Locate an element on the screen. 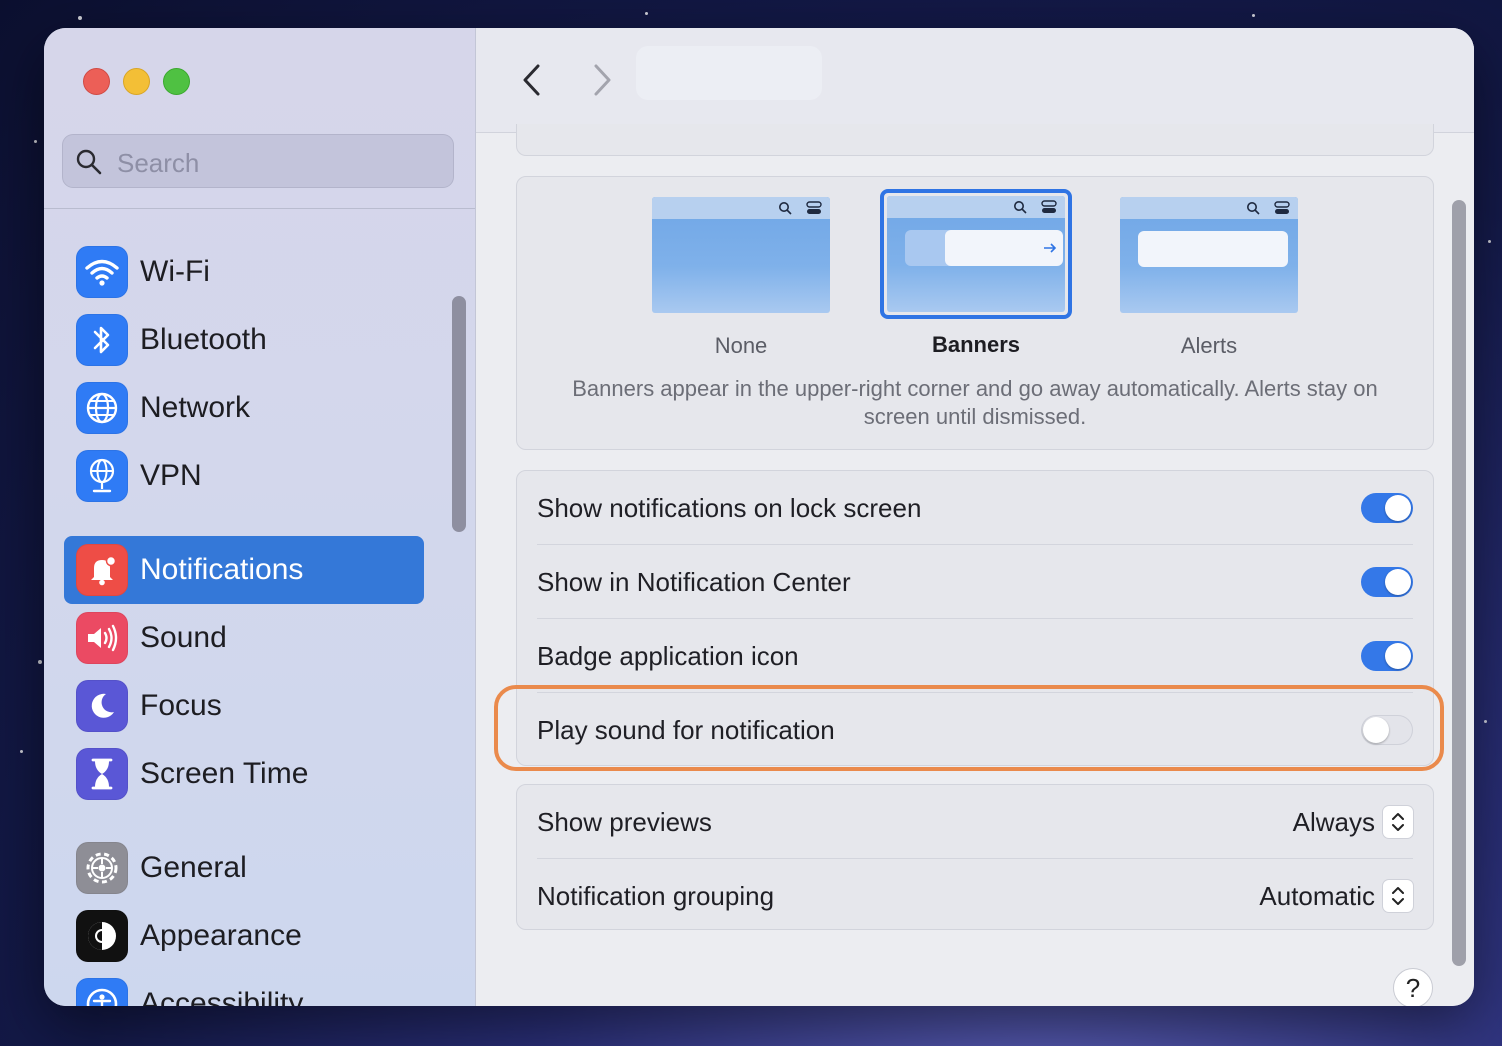 The height and width of the screenshot is (1046, 1502). sidebar-item-wifi: Wi-Fi is located at coordinates (244, 272).